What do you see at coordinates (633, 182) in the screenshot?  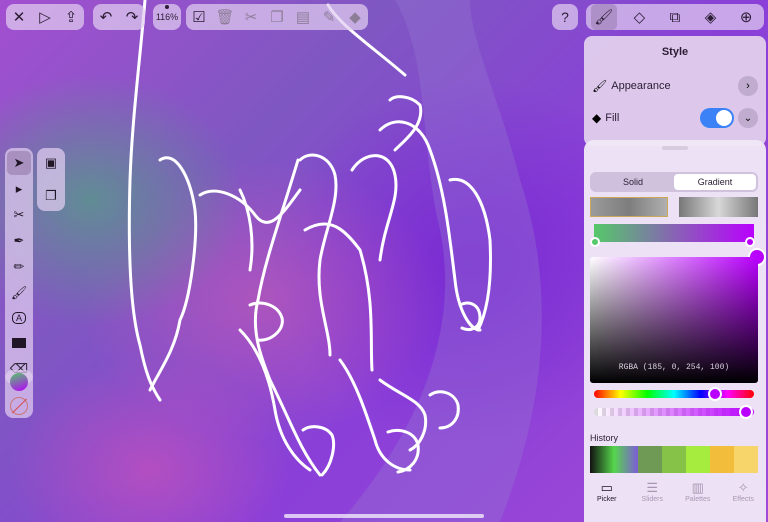 I see `tab-solid: Solid` at bounding box center [633, 182].